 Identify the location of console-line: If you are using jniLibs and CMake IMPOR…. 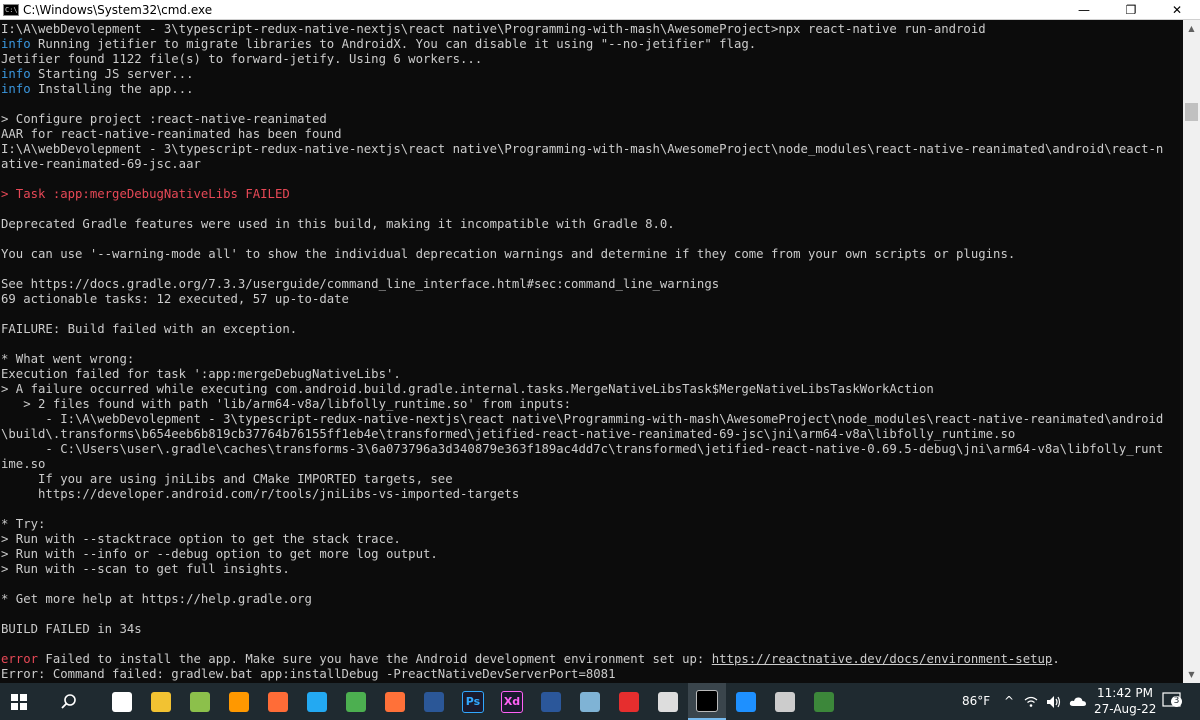
(227, 479).